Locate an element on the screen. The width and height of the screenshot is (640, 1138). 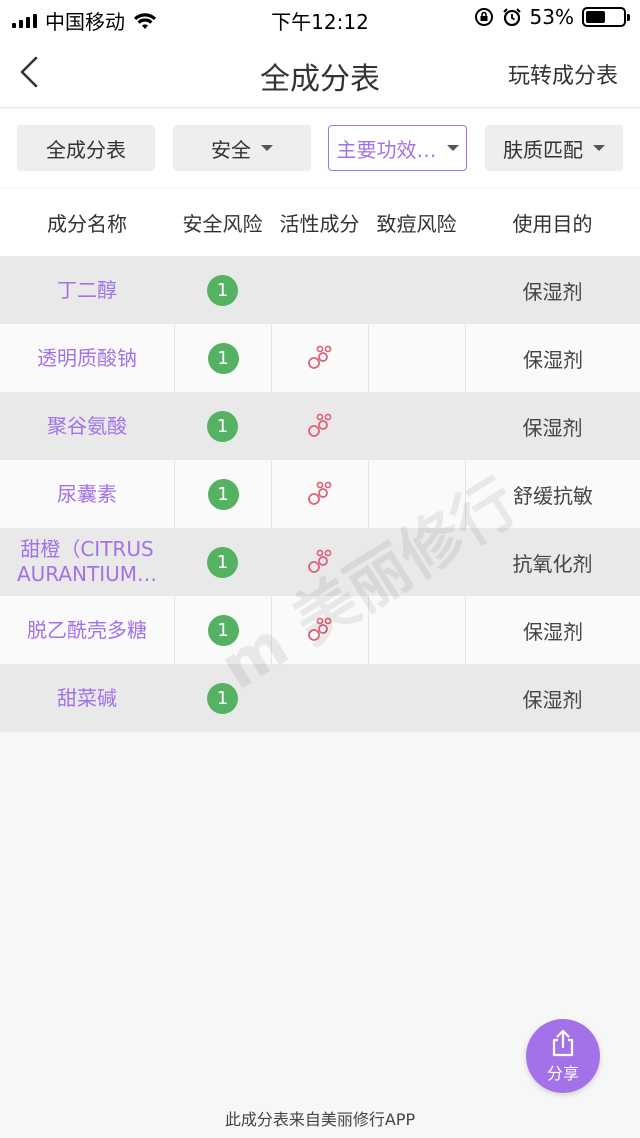
ingredient-name: 丁二醇 is located at coordinates (87, 290).